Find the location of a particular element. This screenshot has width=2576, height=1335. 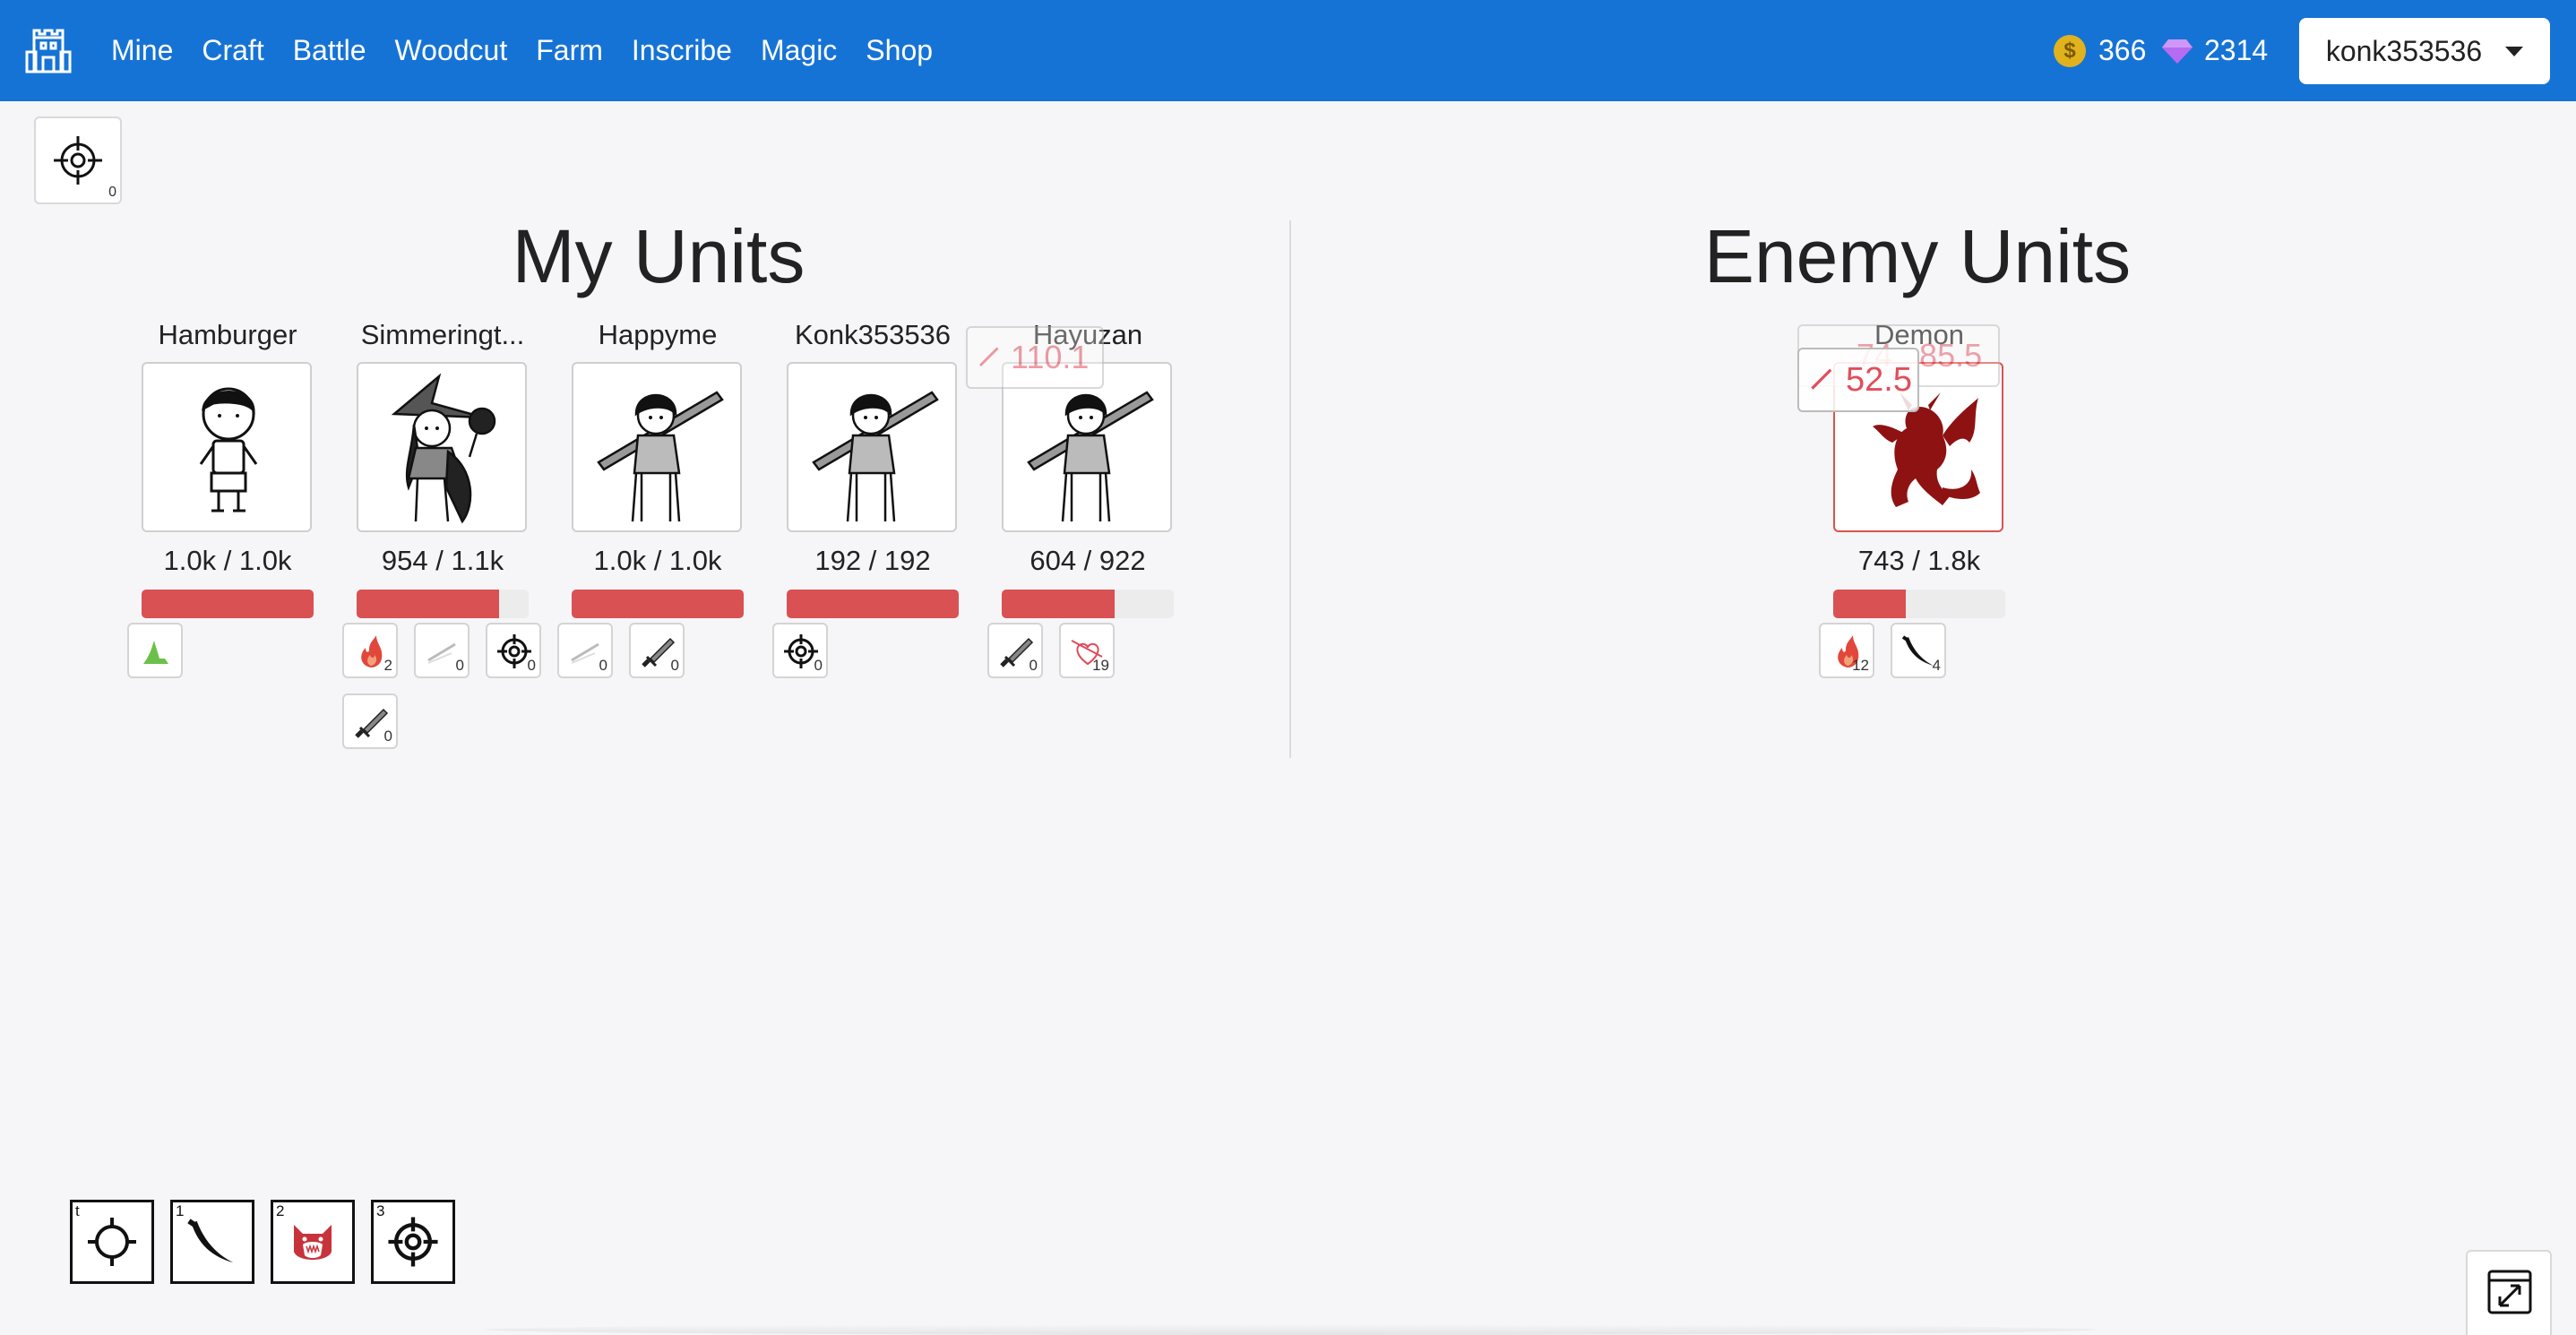

skill-slot-1: 1 is located at coordinates (212, 1242).